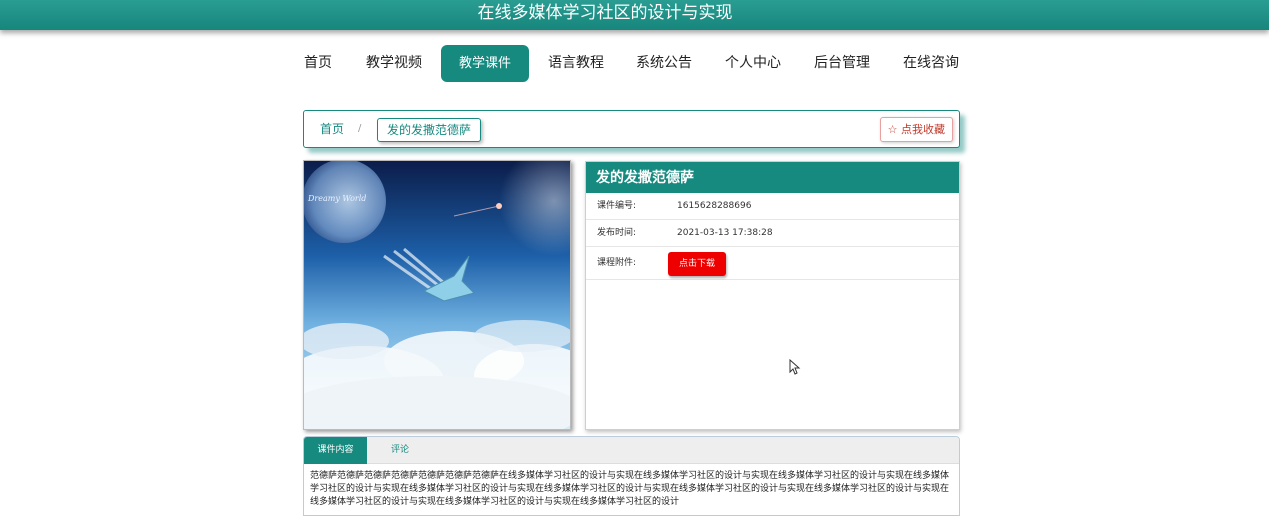 The image size is (1269, 516). Describe the element at coordinates (605, 13) in the screenshot. I see `site-title: 在线多媒体学习社区的设计与实现` at that location.